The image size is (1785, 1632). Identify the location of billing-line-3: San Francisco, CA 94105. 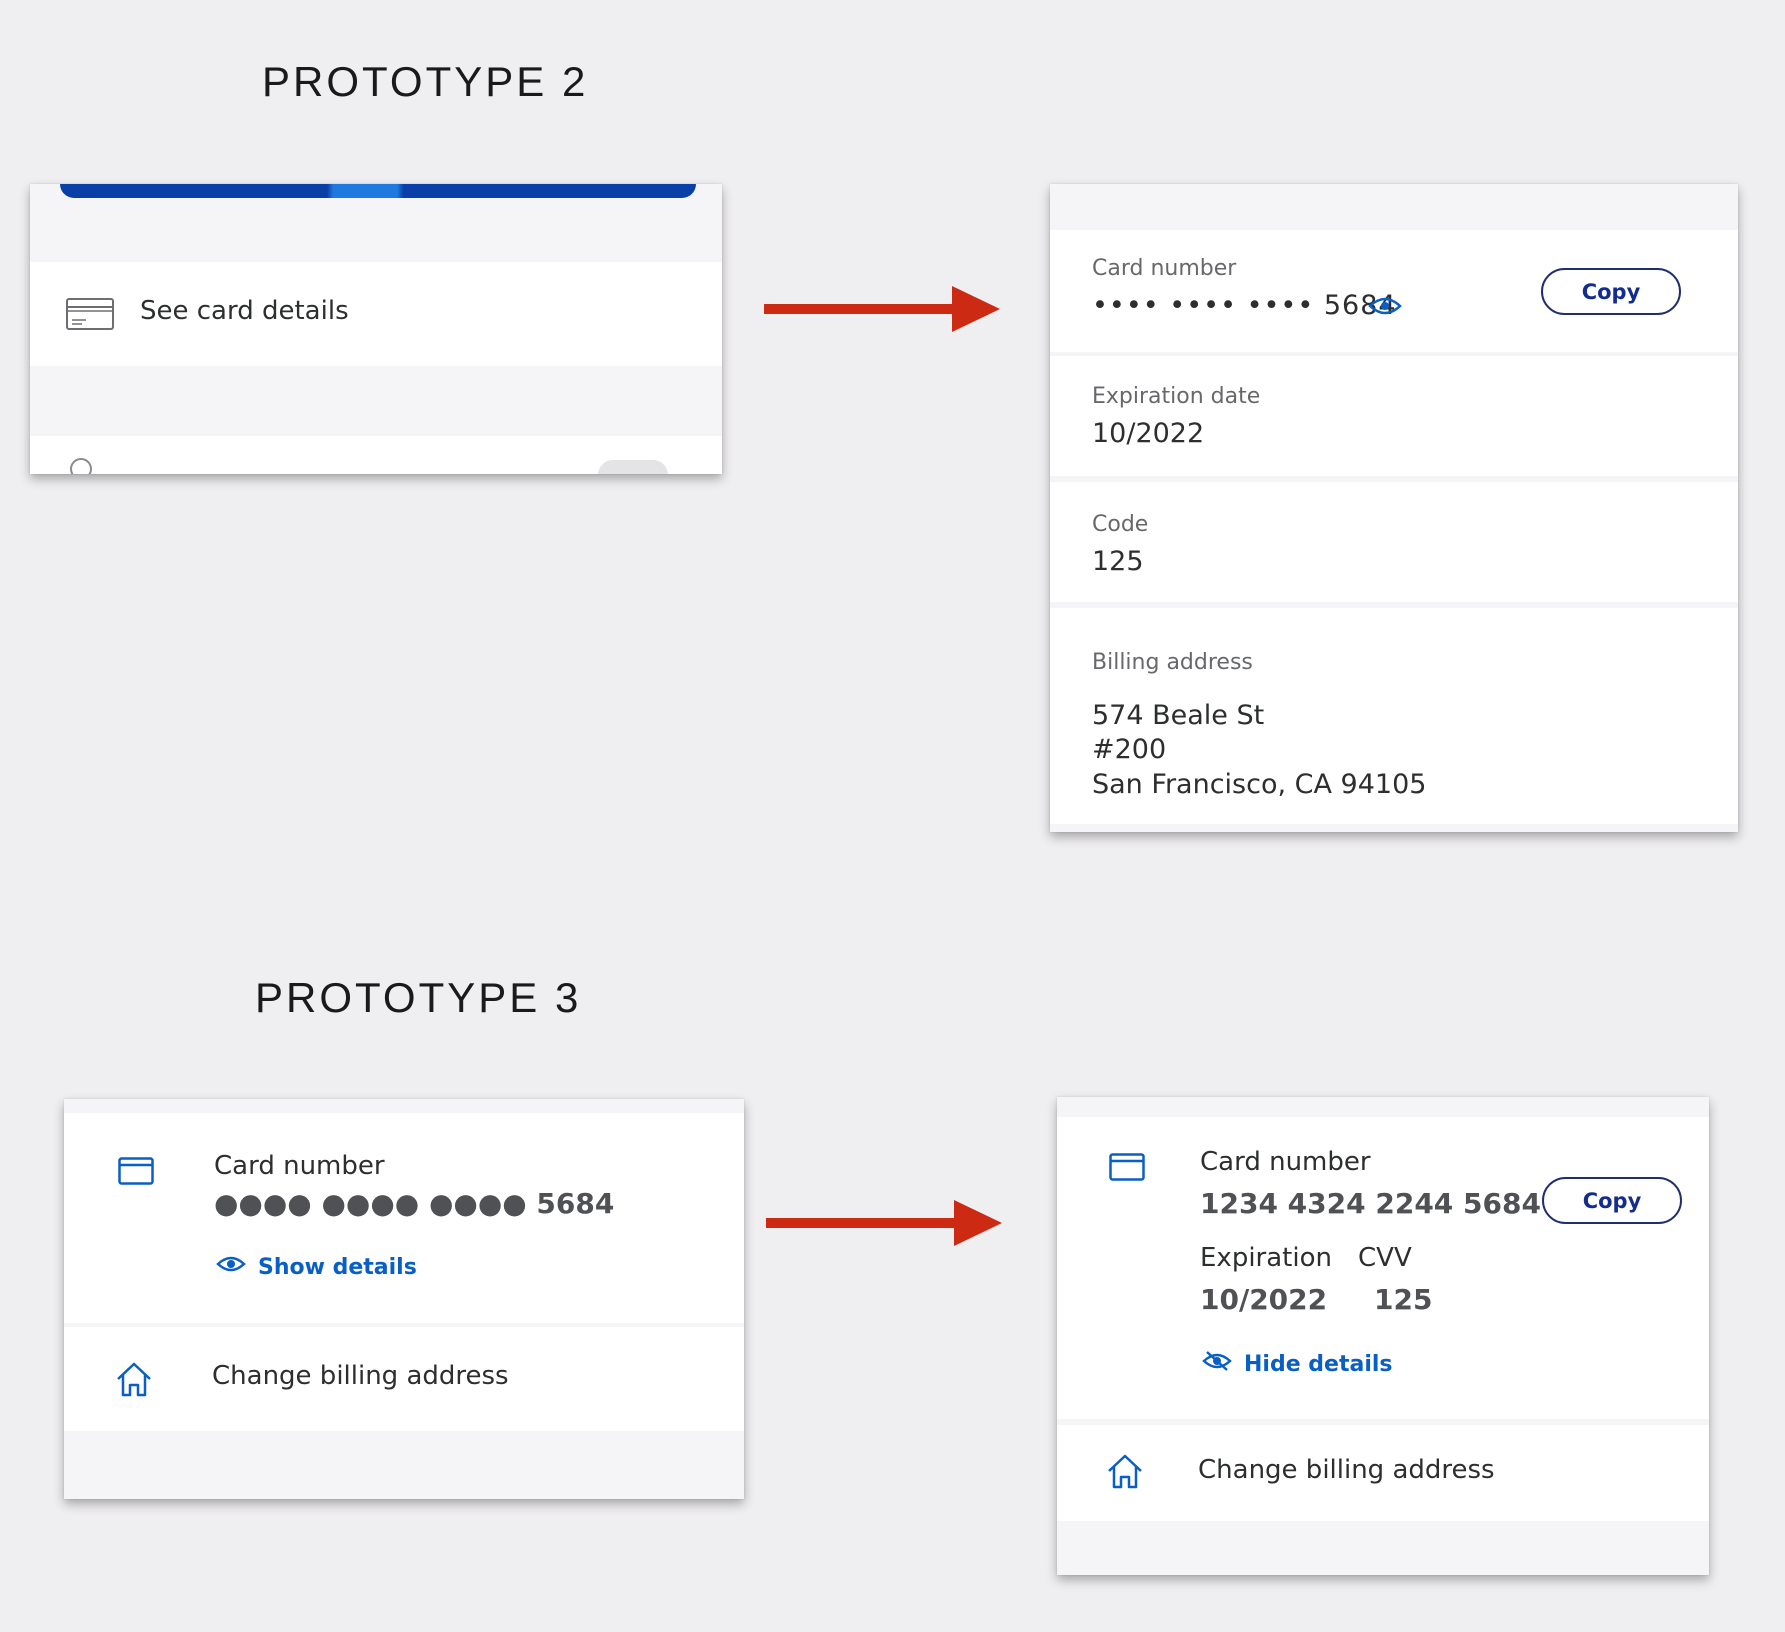
(1259, 784).